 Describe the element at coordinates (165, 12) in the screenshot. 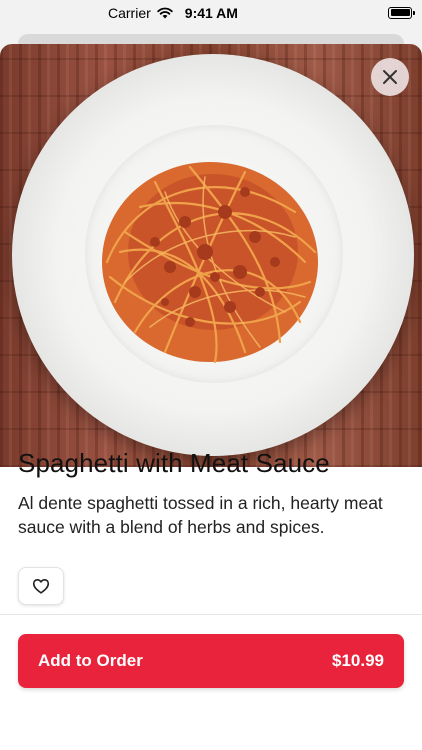

I see `wifi-icon` at that location.